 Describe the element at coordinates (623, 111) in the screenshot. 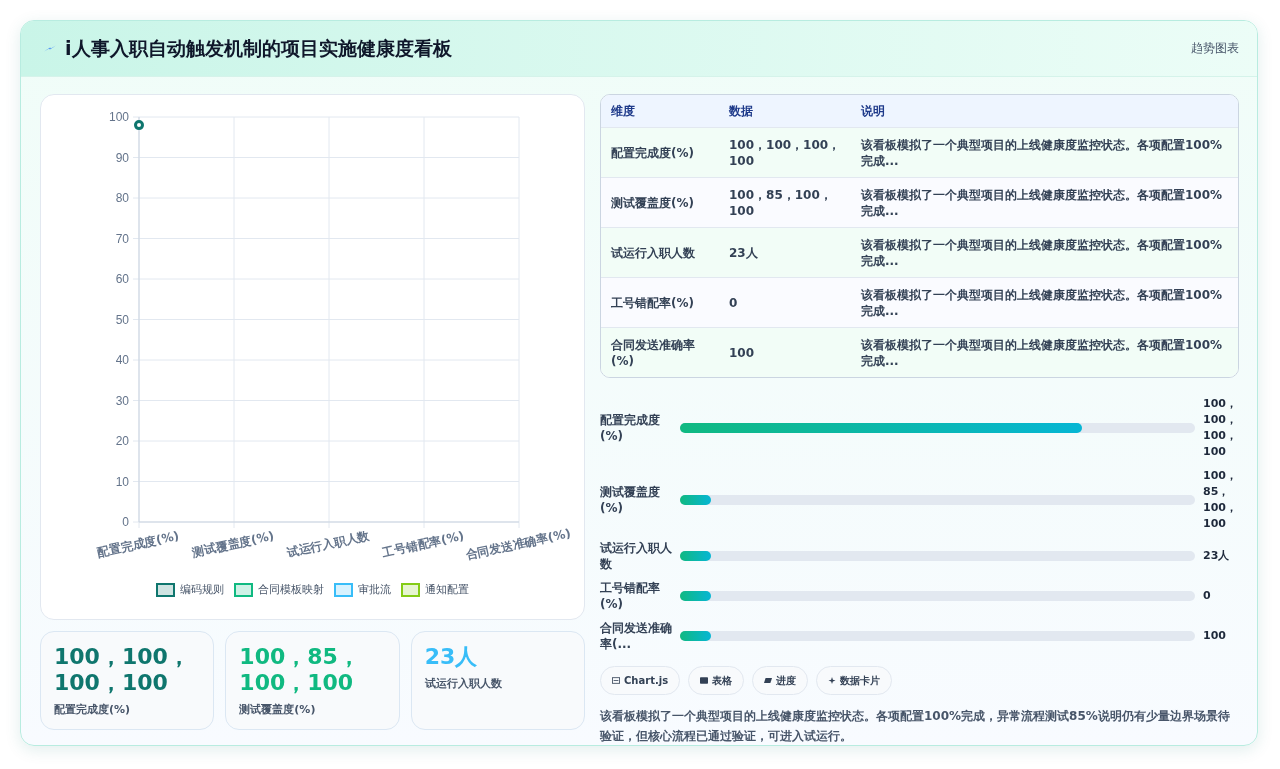

I see `column-header: 维度` at that location.